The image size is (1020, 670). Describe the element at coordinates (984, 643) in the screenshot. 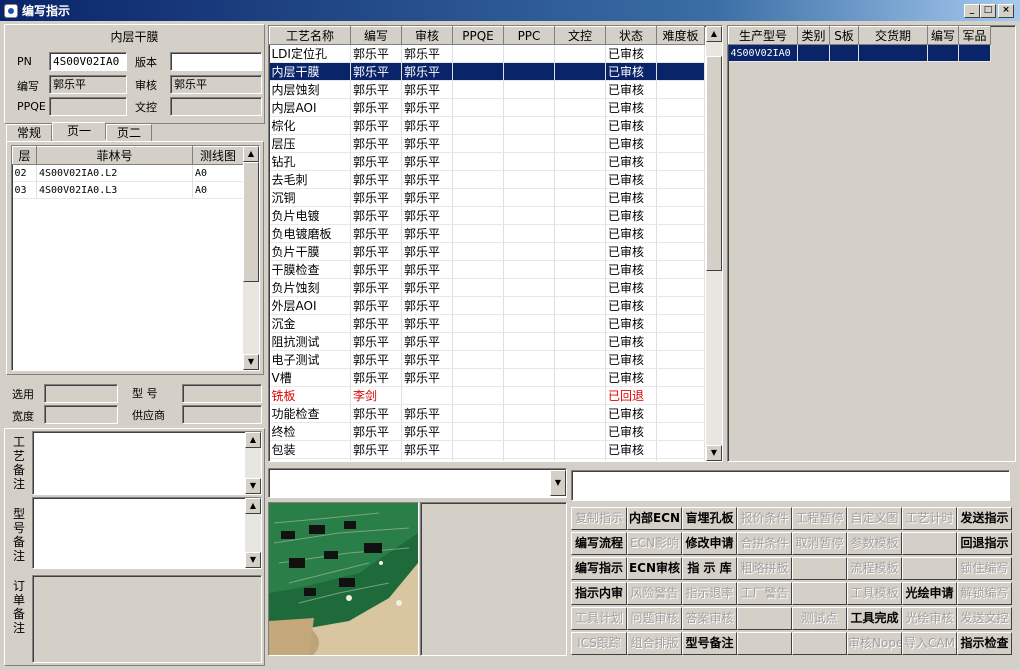

I see `action-button: 指示检查` at that location.